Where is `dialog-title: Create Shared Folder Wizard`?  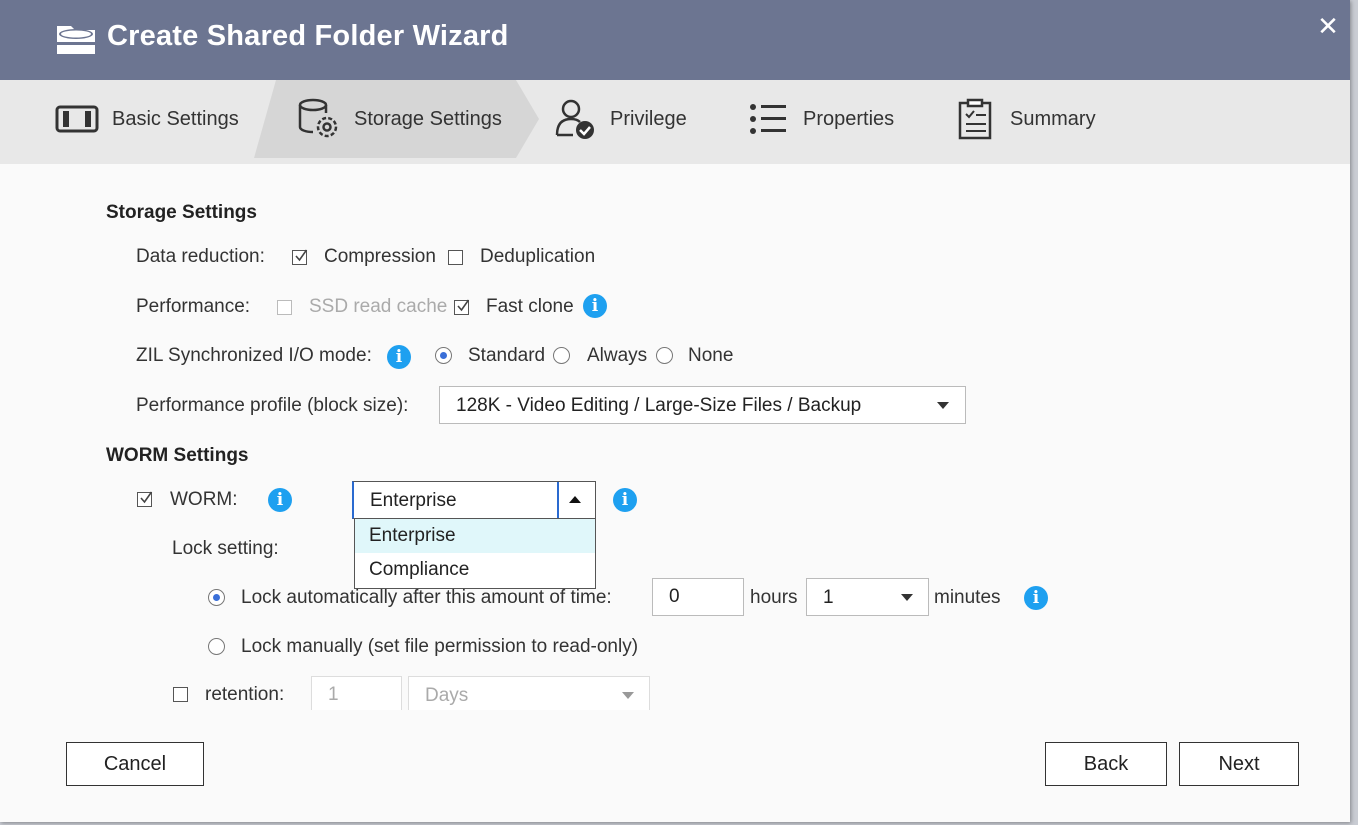 dialog-title: Create Shared Folder Wizard is located at coordinates (308, 36).